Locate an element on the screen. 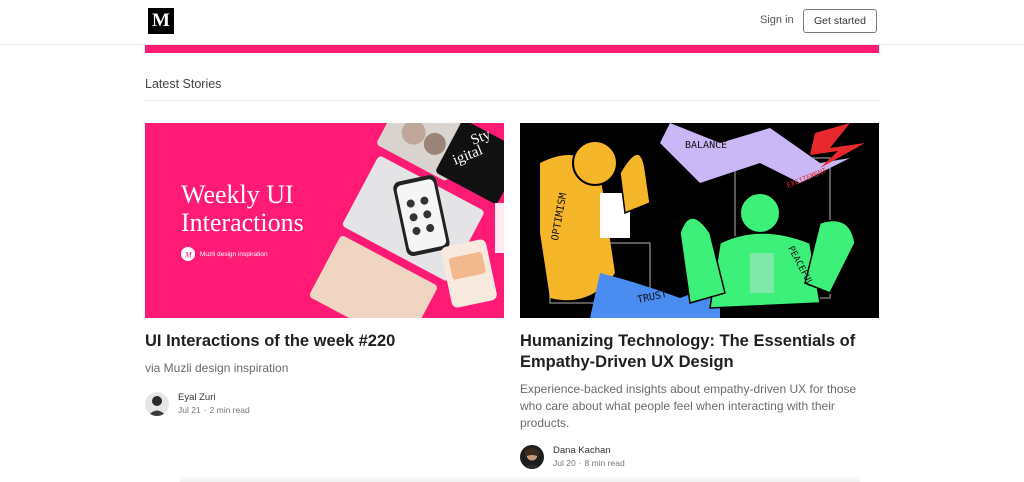  story-meta: Jul 21 · 2 min read is located at coordinates (214, 410).